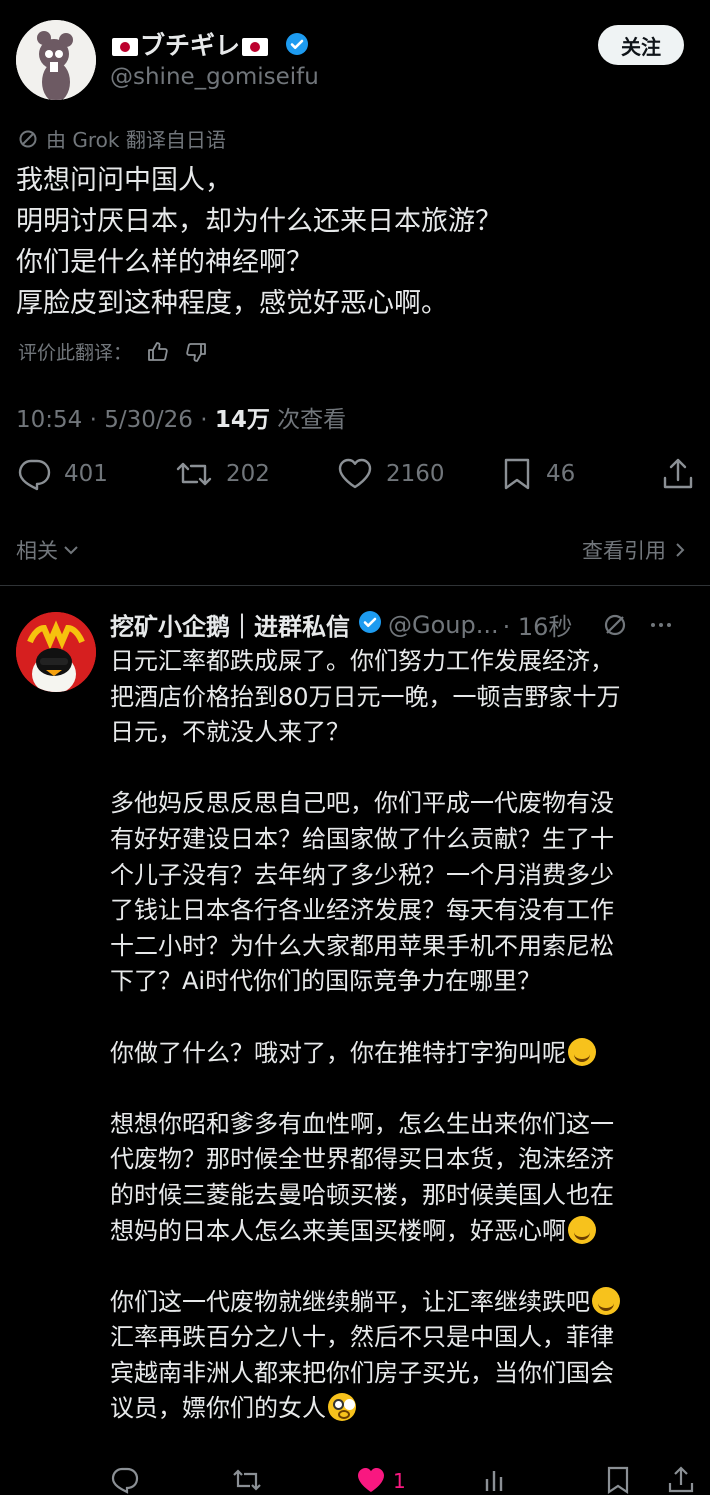 This screenshot has width=710, height=1495. What do you see at coordinates (308, 420) in the screenshot?
I see `views-label: 次查看` at bounding box center [308, 420].